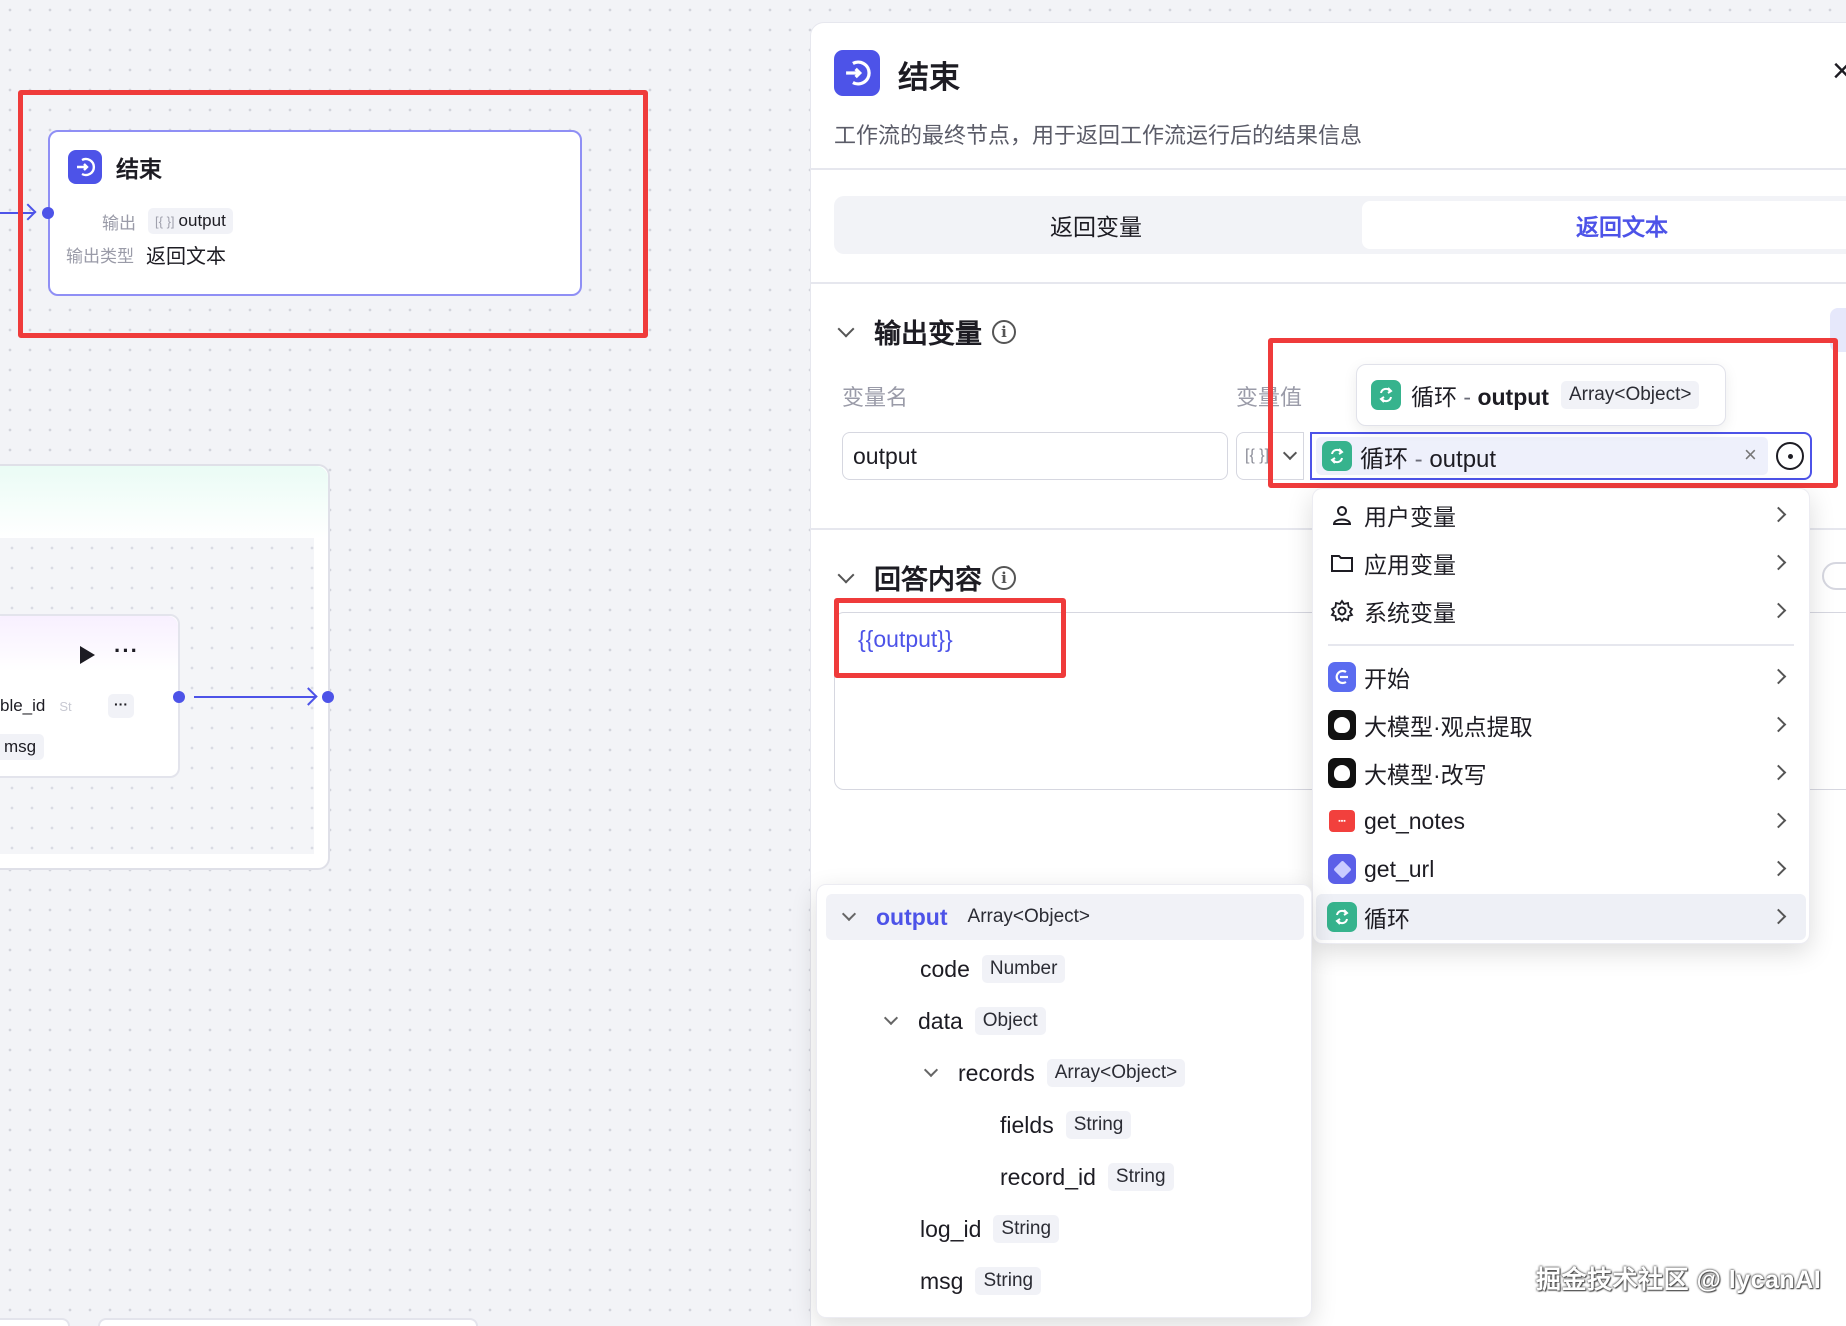 The width and height of the screenshot is (1846, 1326). Describe the element at coordinates (87, 655) in the screenshot. I see `run-icon` at that location.